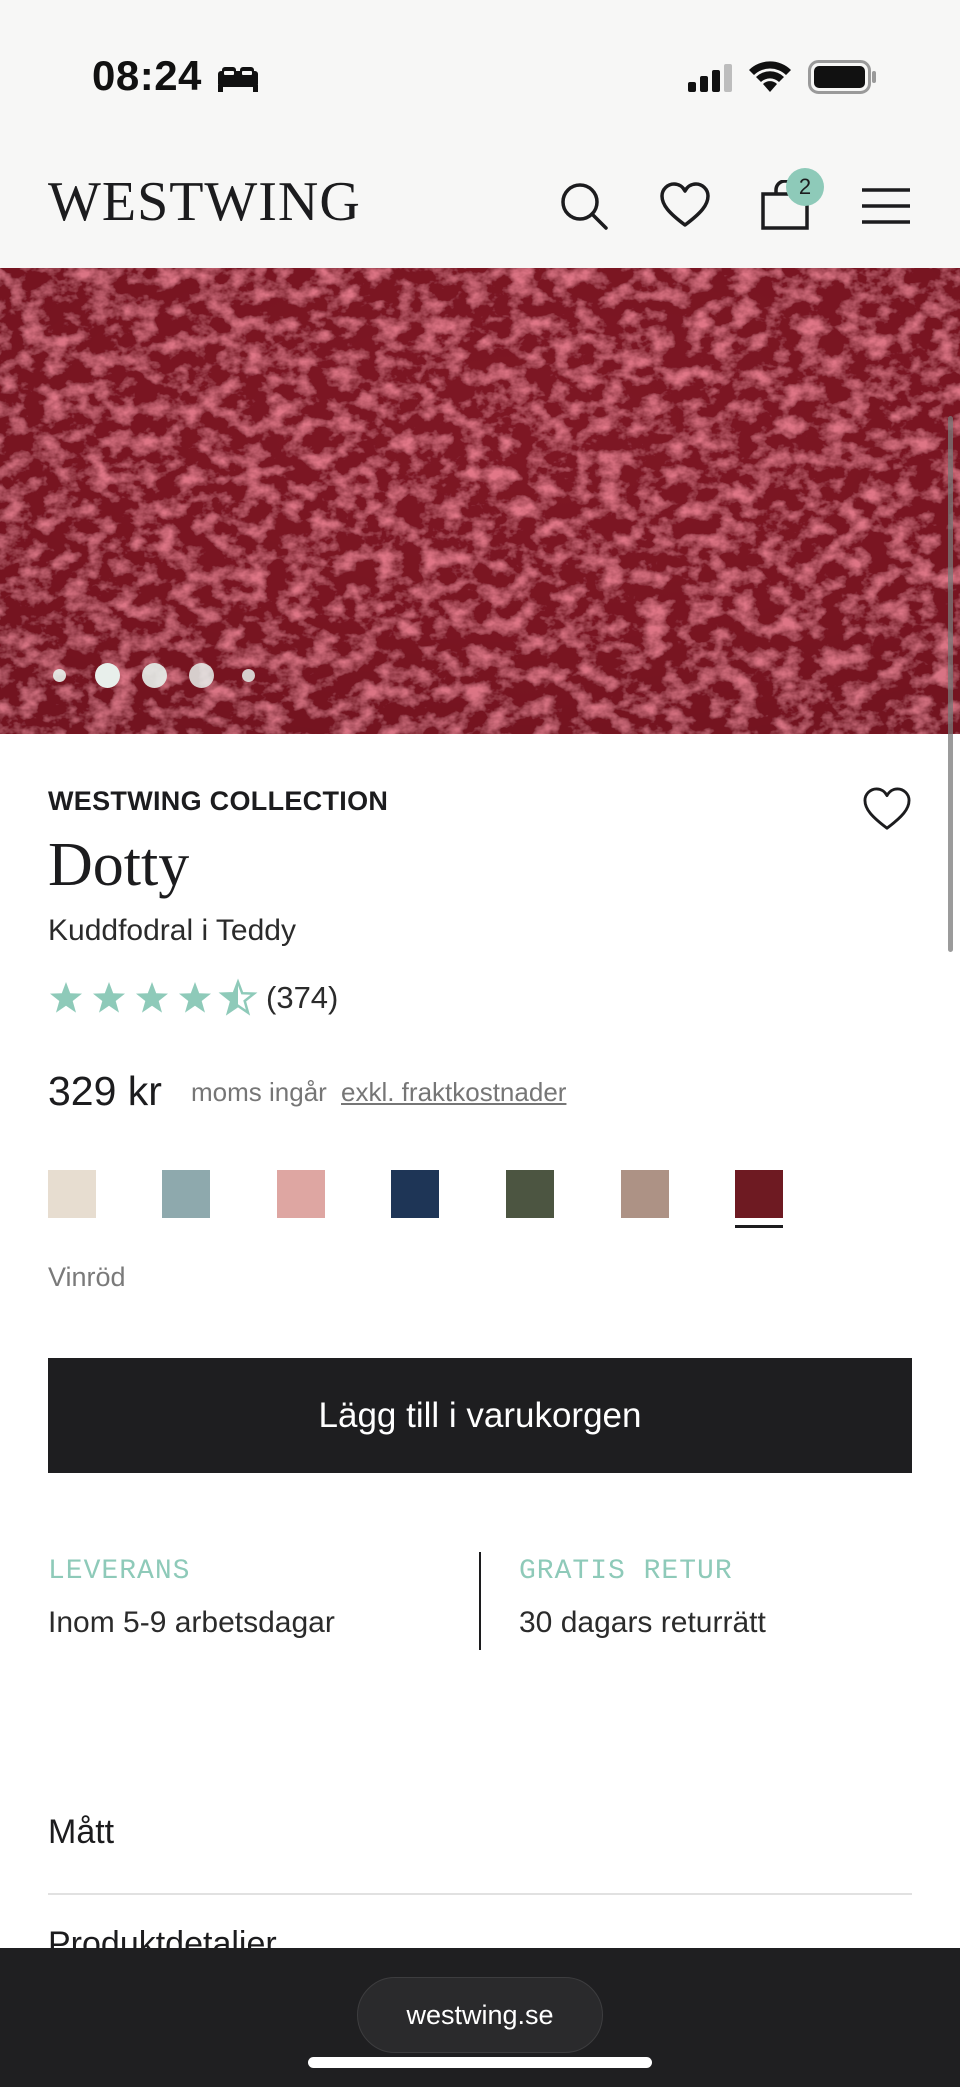 The width and height of the screenshot is (960, 2087). Describe the element at coordinates (107, 675) in the screenshot. I see `gallery-dot-active` at that location.